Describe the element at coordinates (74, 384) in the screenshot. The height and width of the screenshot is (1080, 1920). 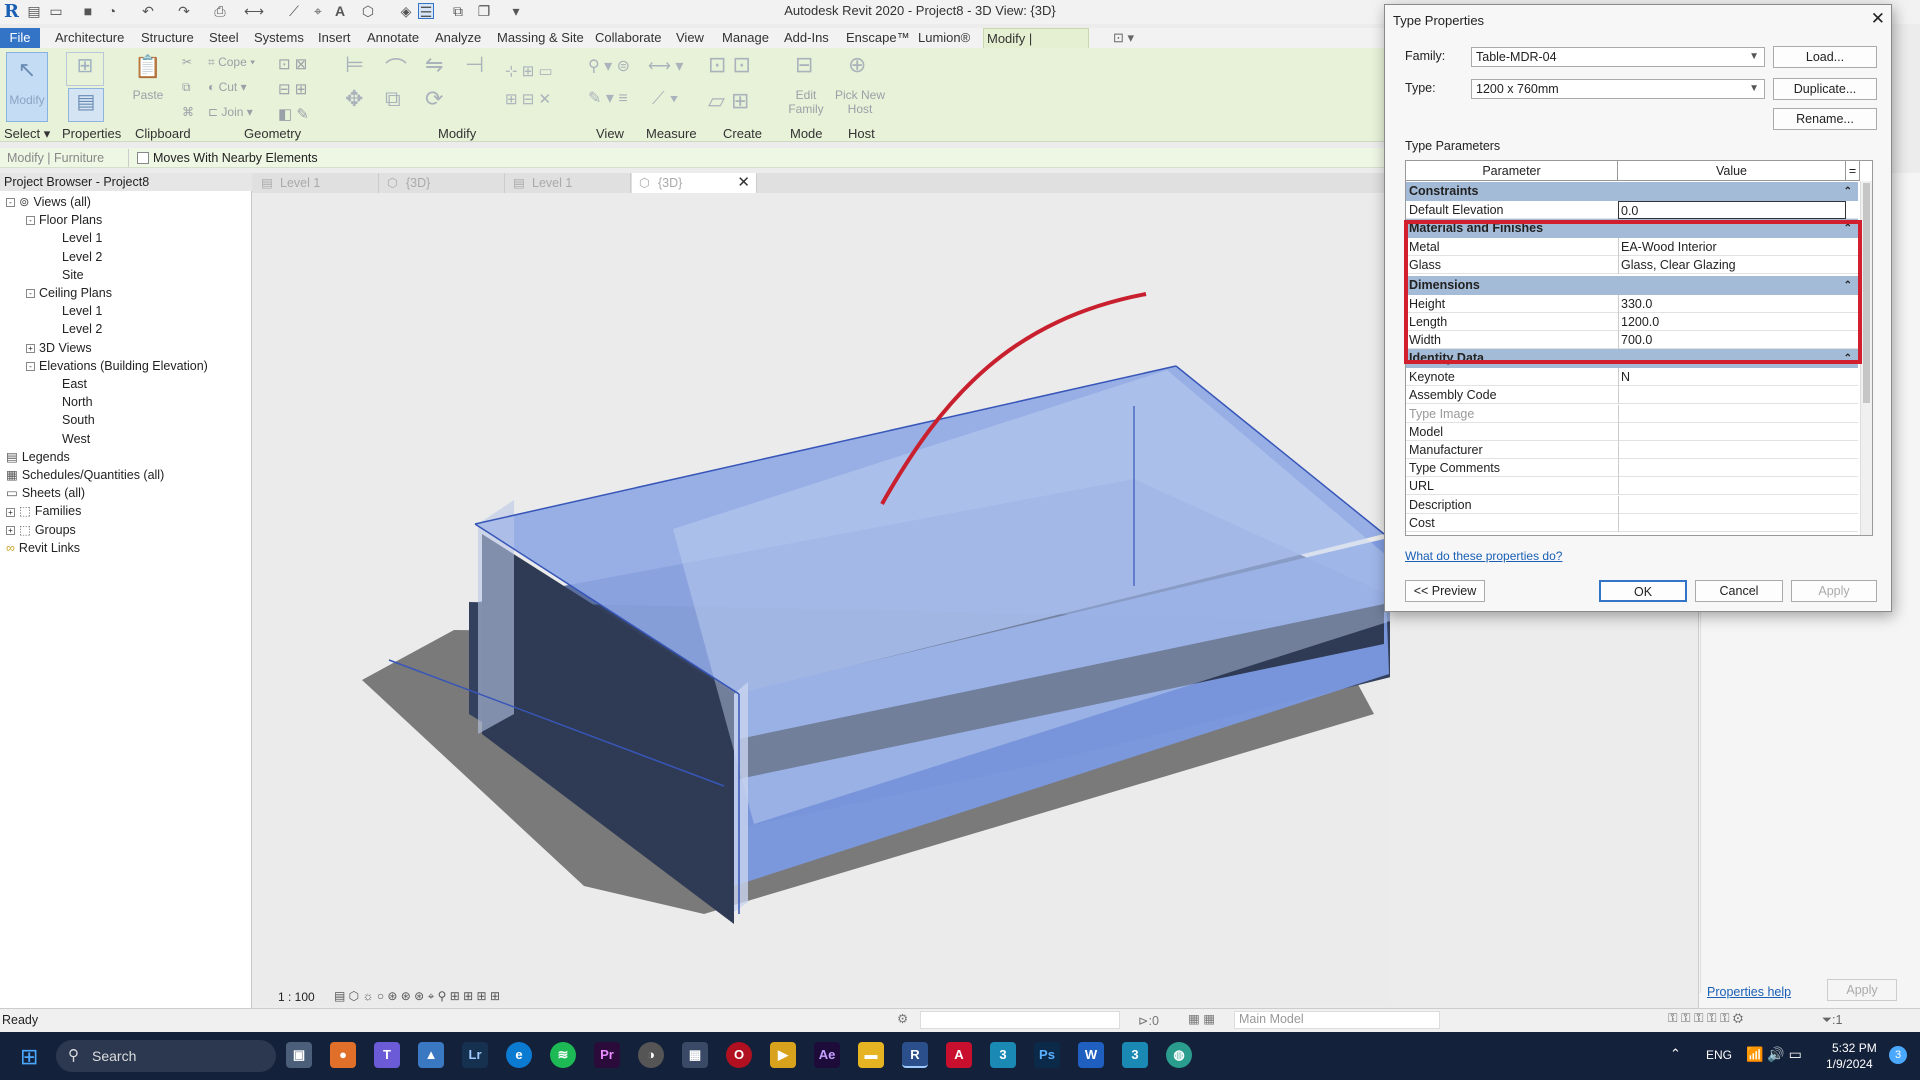
I see `tree-item: East` at that location.